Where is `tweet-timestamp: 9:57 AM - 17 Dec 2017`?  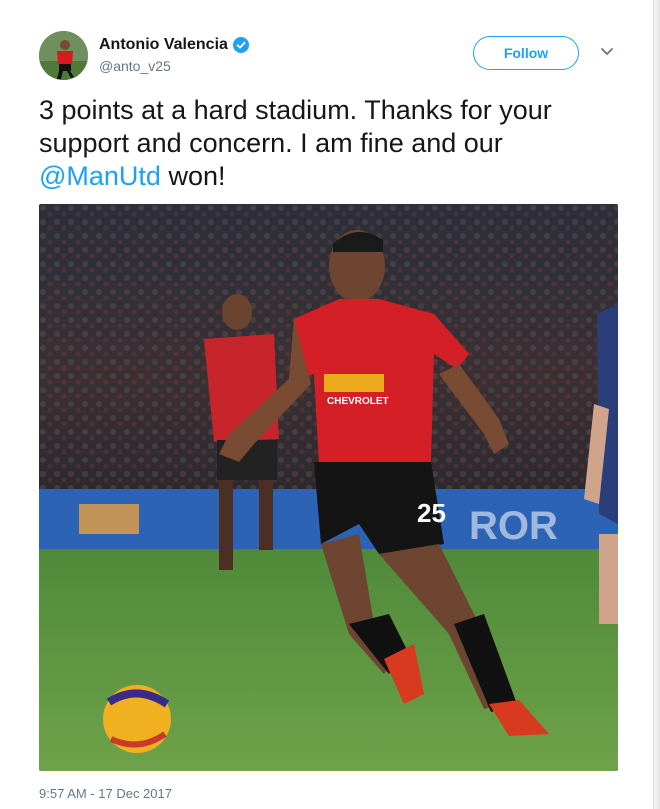 tweet-timestamp: 9:57 AM - 17 Dec 2017 is located at coordinates (105, 793).